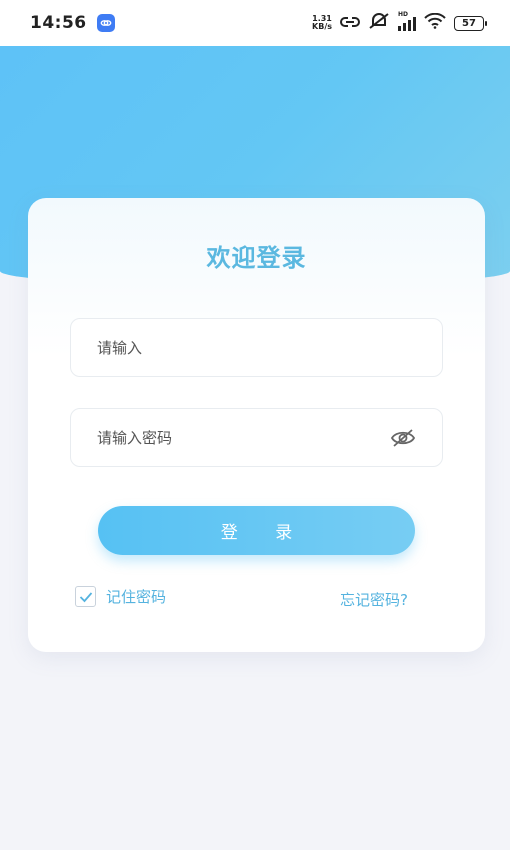  What do you see at coordinates (374, 599) in the screenshot?
I see `forgot-password-link: 忘记密码?` at bounding box center [374, 599].